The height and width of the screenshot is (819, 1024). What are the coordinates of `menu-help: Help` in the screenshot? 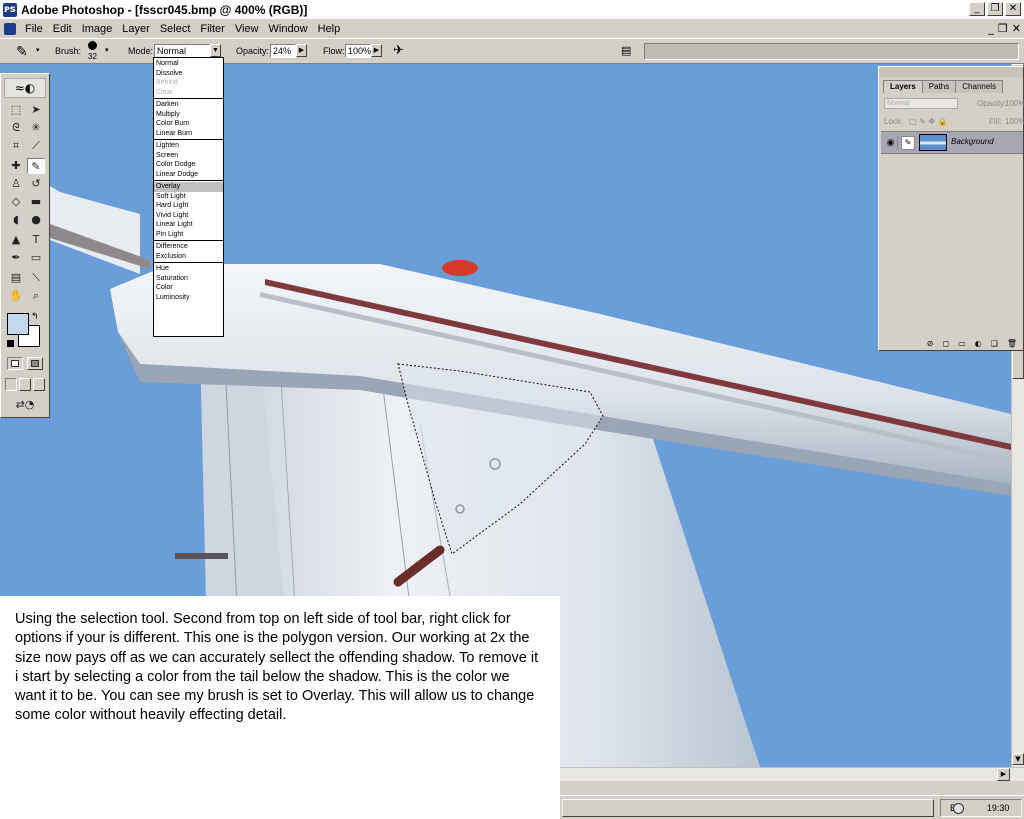 It's located at (329, 29).